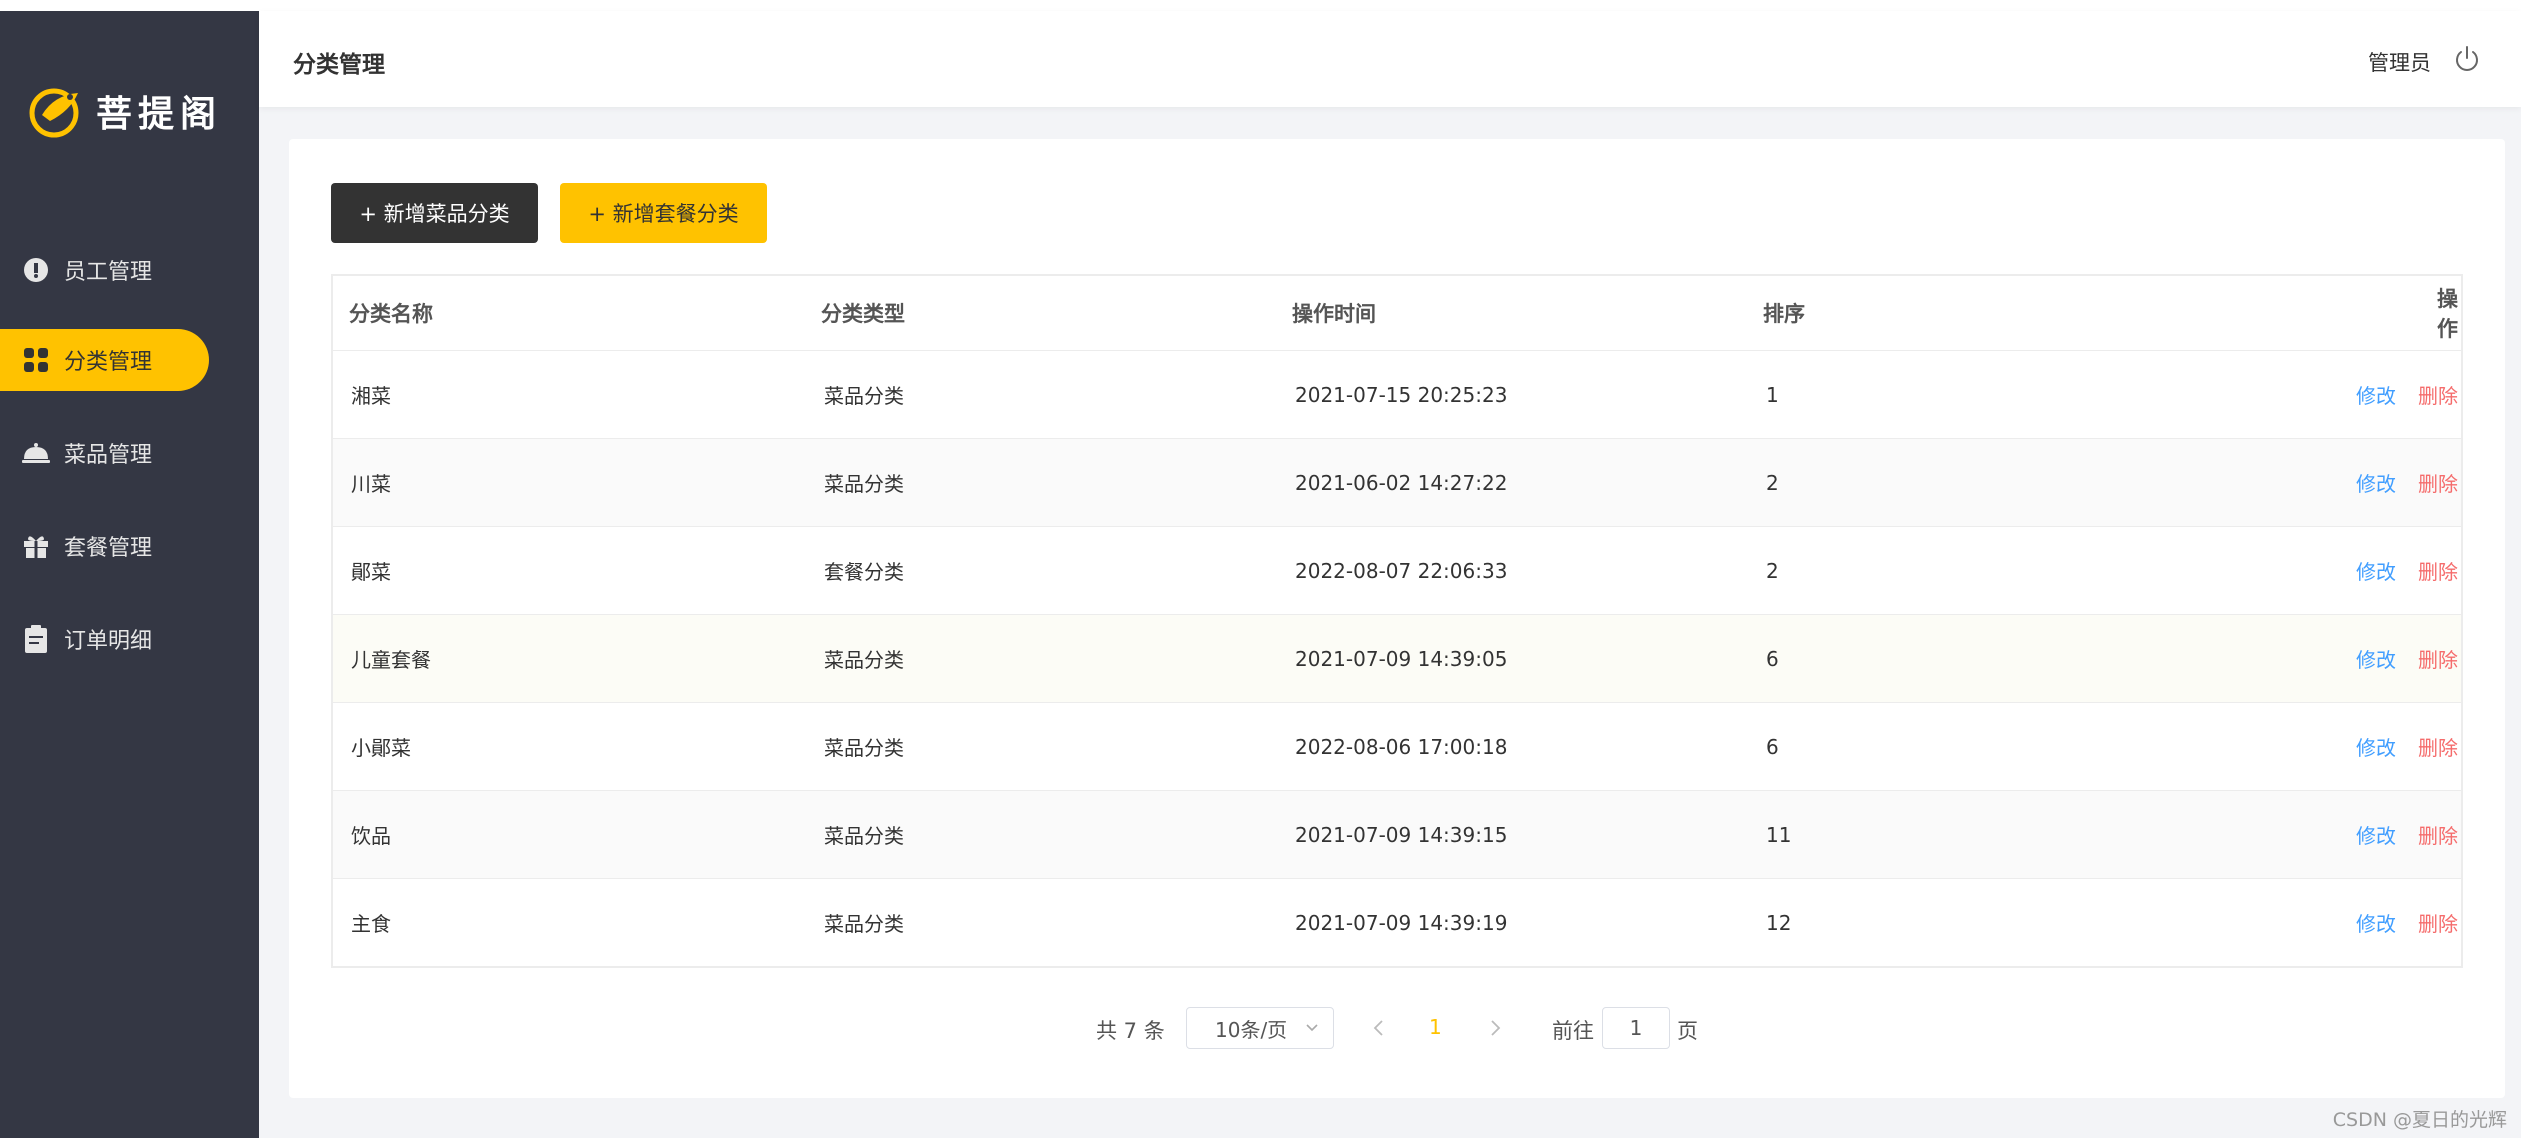 This screenshot has width=2521, height=1138. Describe the element at coordinates (108, 272) in the screenshot. I see `sidebar-item-label: 员工管理` at that location.